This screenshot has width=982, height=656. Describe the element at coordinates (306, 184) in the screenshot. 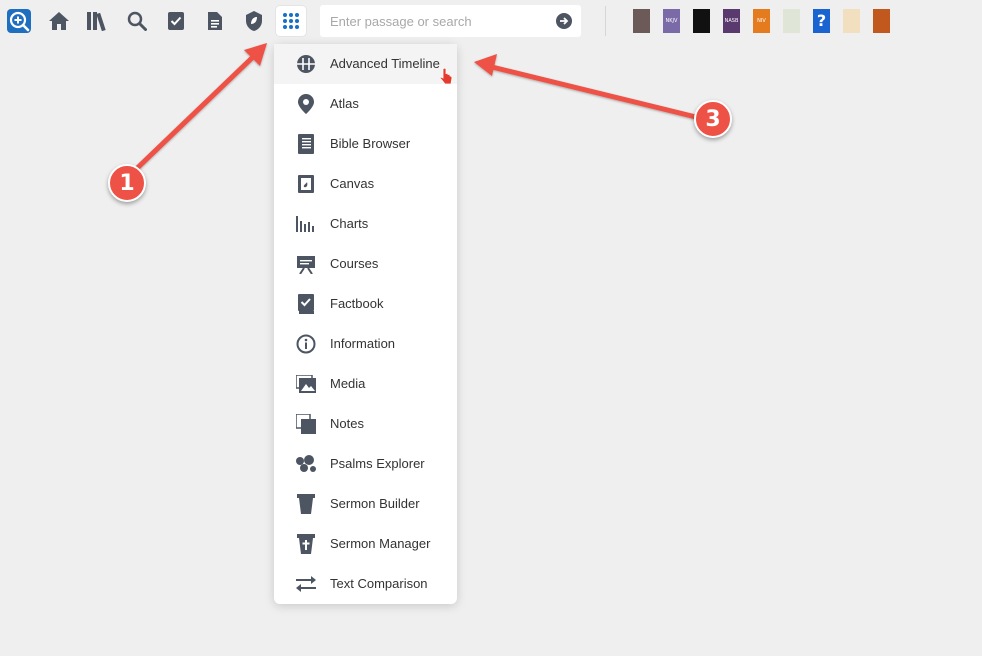

I see `canvas-icon` at that location.